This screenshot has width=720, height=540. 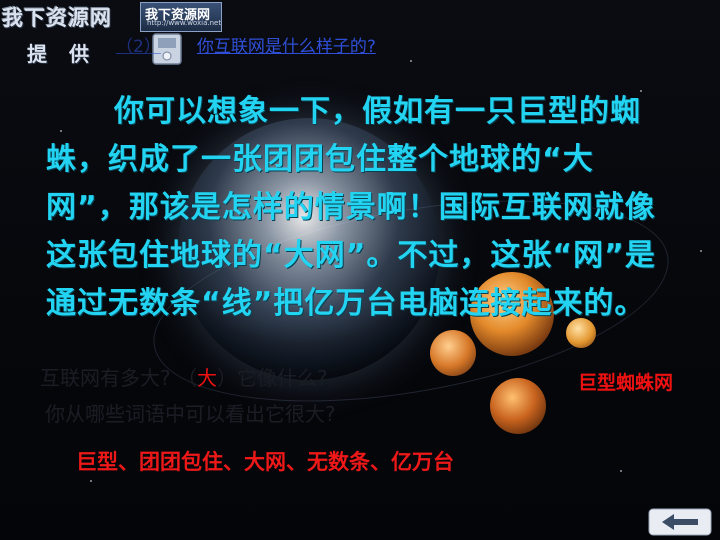 What do you see at coordinates (69, 54) in the screenshot?
I see `logo-subtitle: 提供` at bounding box center [69, 54].